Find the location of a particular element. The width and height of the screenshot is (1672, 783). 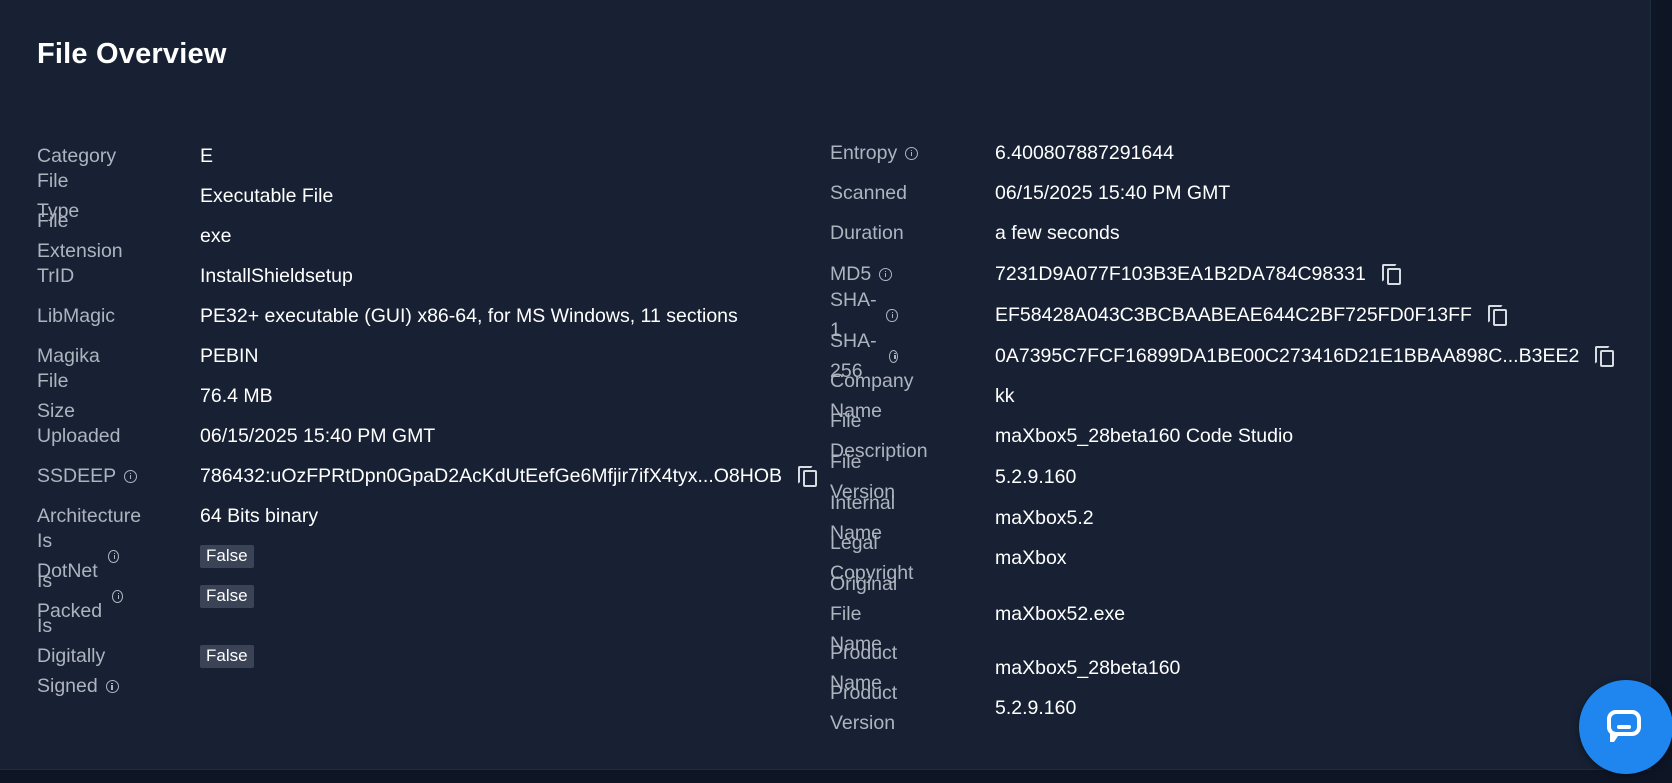

is-packed-value-wrap: False is located at coordinates (227, 596).